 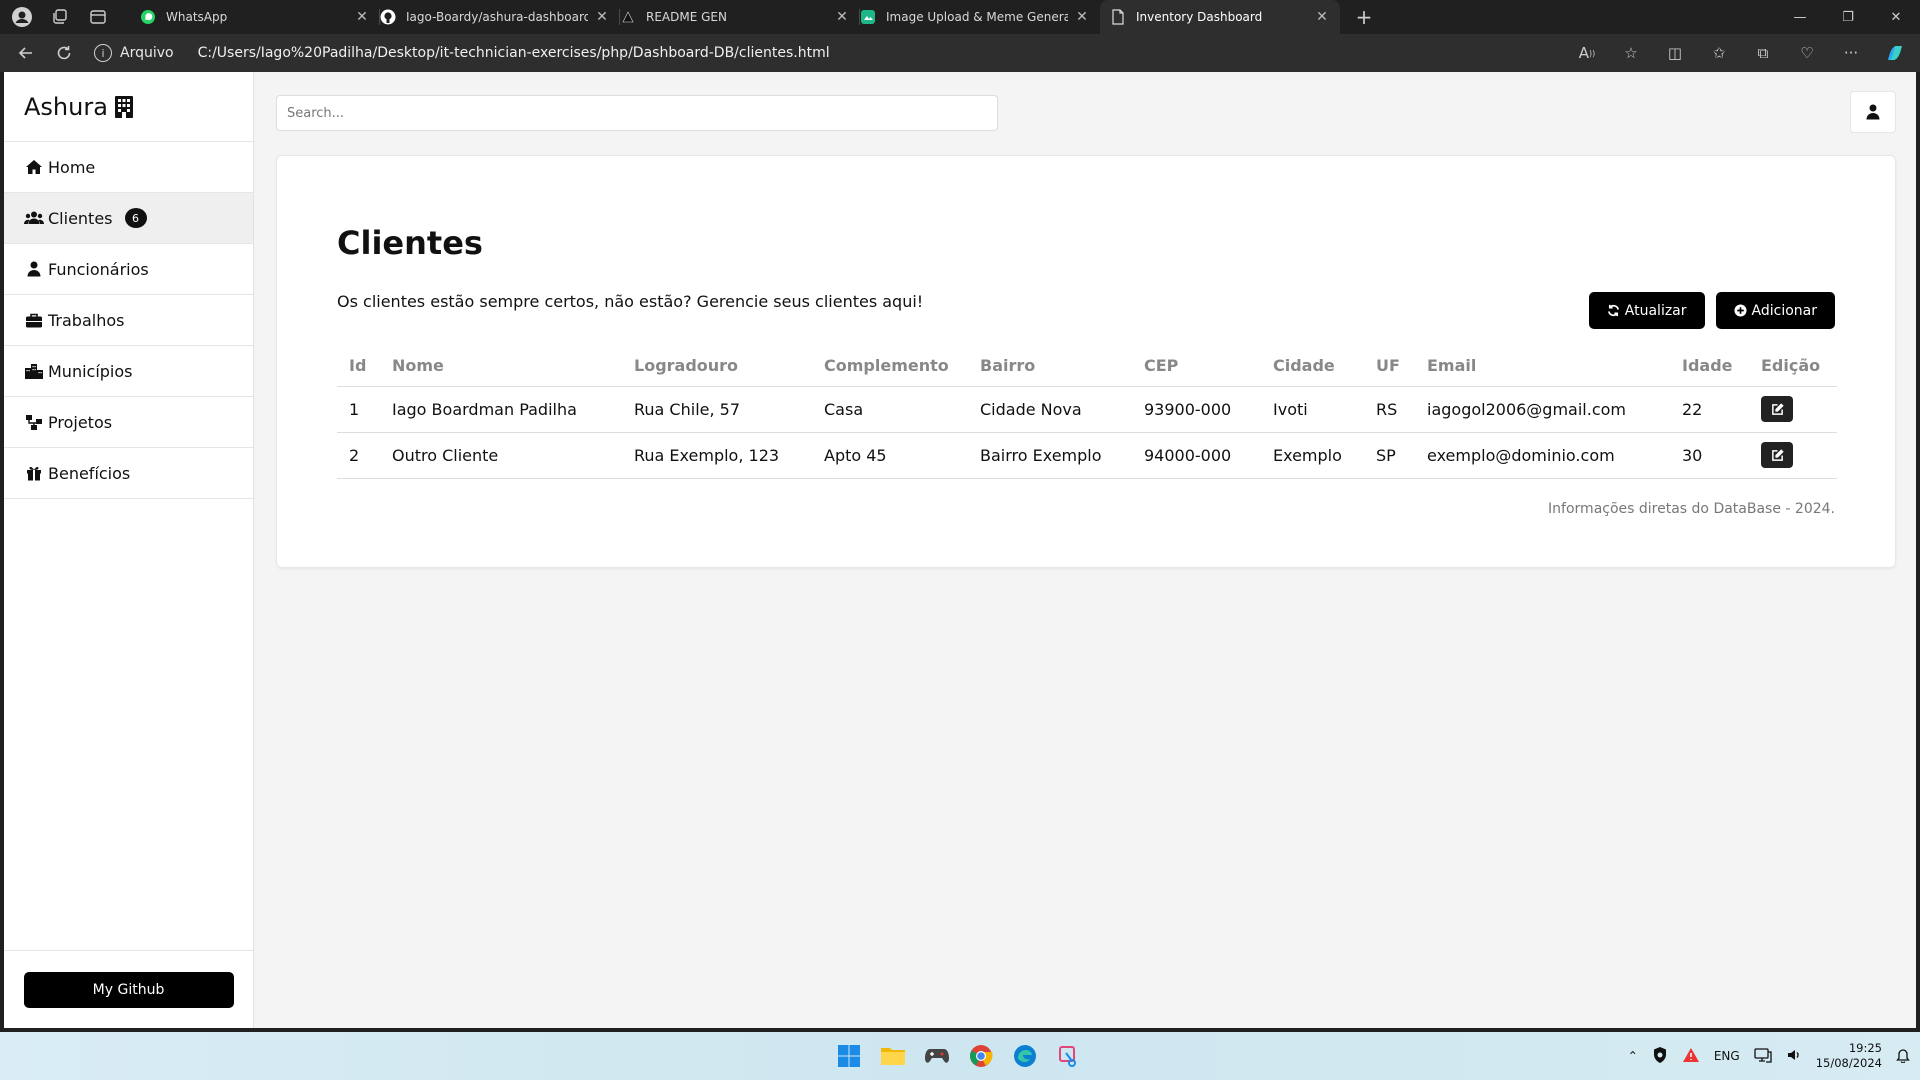 I want to click on my-github-button: My Github, so click(x=128, y=989).